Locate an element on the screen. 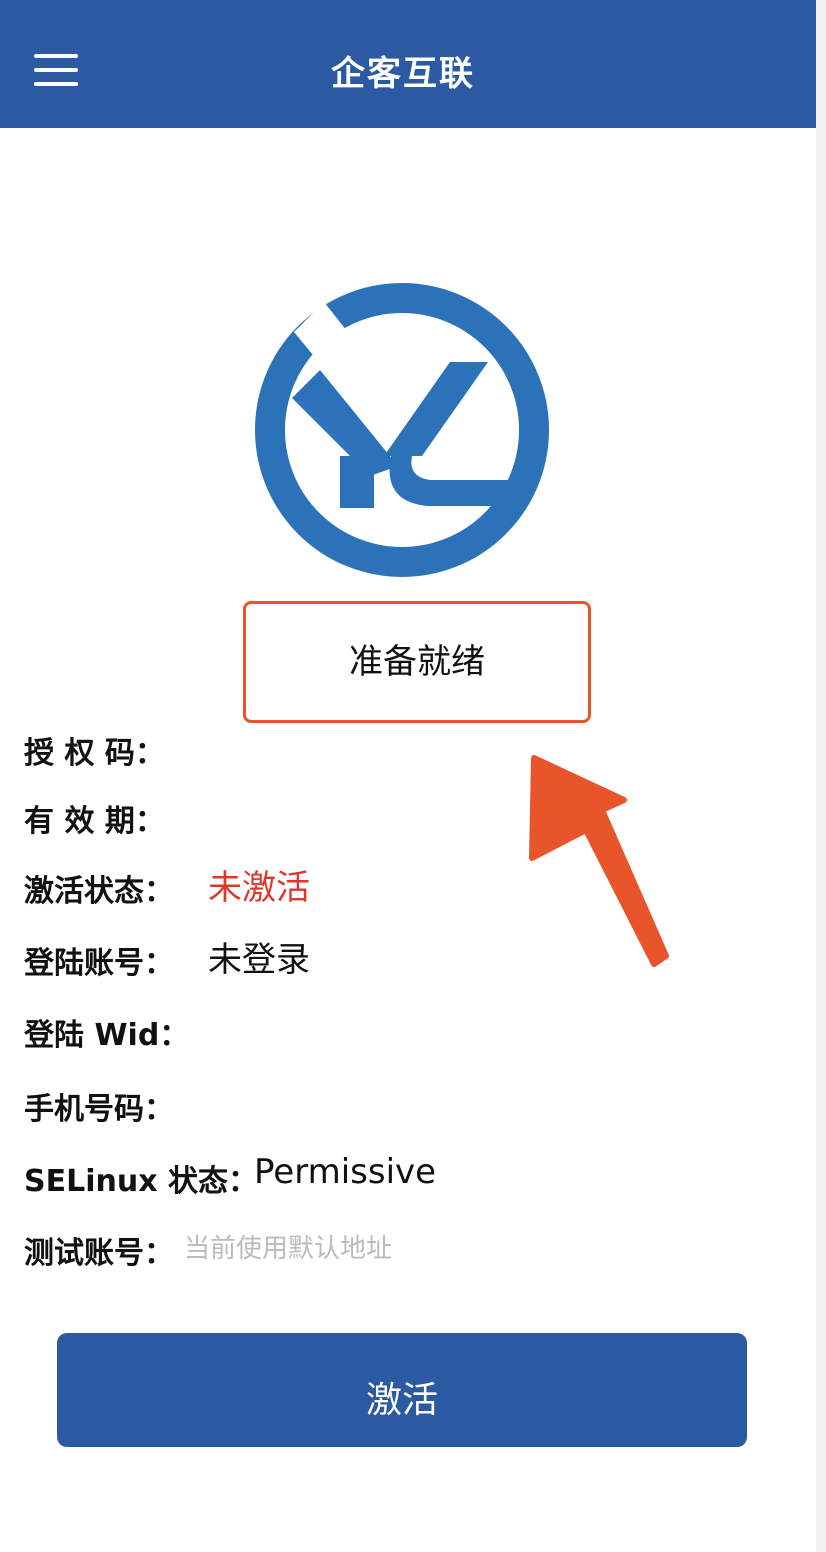  status-box: 准备就绪 is located at coordinates (417, 662).